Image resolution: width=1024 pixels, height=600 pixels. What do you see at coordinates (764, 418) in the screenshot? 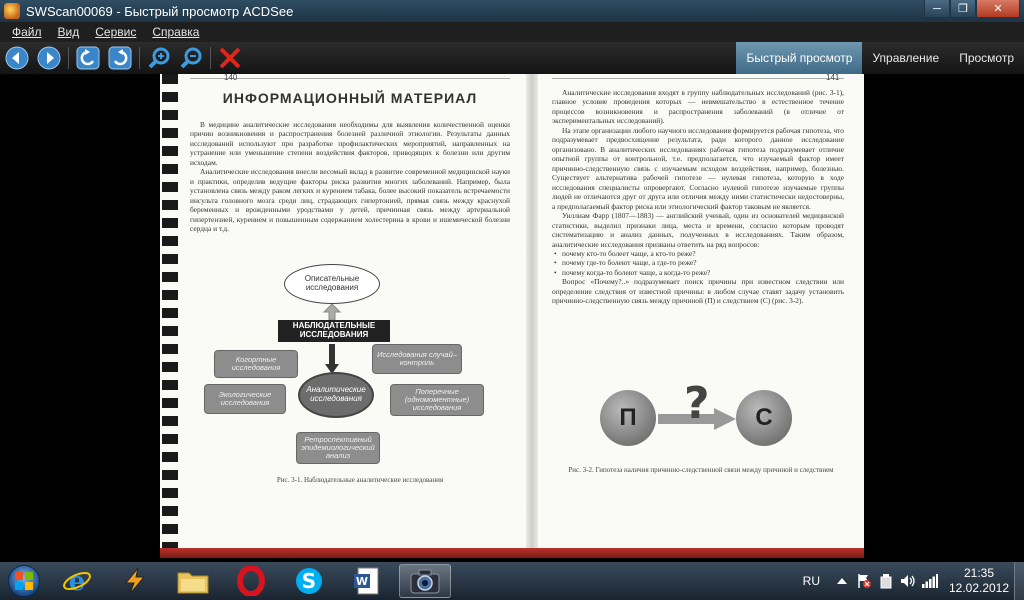
I see `effect-circle: С` at bounding box center [764, 418].